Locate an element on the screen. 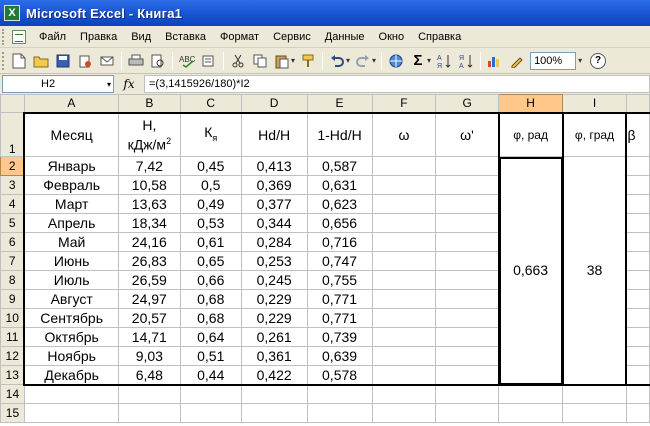 This screenshot has height=426, width=650. menu-insert: Вставка is located at coordinates (185, 37).